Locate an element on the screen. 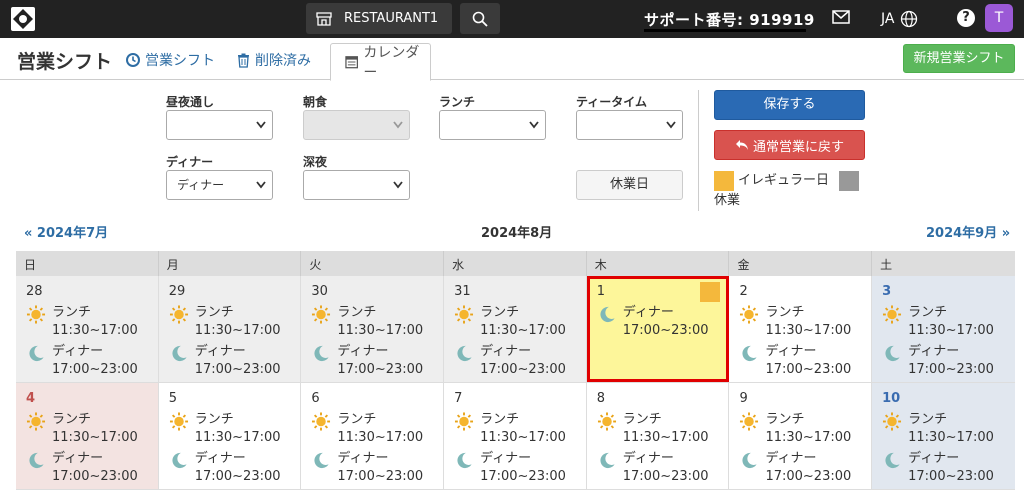 The height and width of the screenshot is (491, 1024). day-cell: 6 ランチ 11:30~17:00 ディナー 17:00~23:00 is located at coordinates (373, 436).